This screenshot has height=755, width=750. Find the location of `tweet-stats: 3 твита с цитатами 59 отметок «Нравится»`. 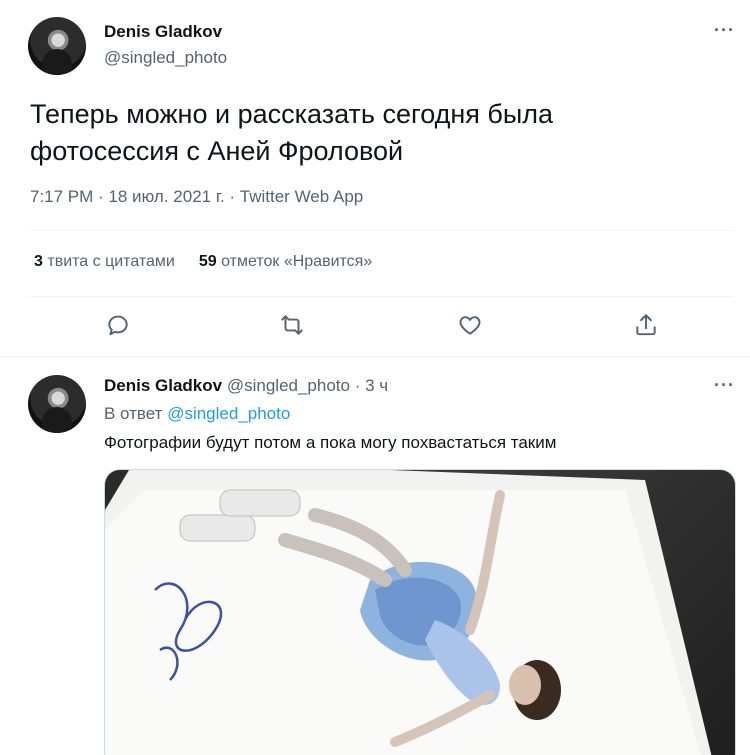

tweet-stats: 3 твита с цитатами 59 отметок «Нравится» is located at coordinates (203, 262).